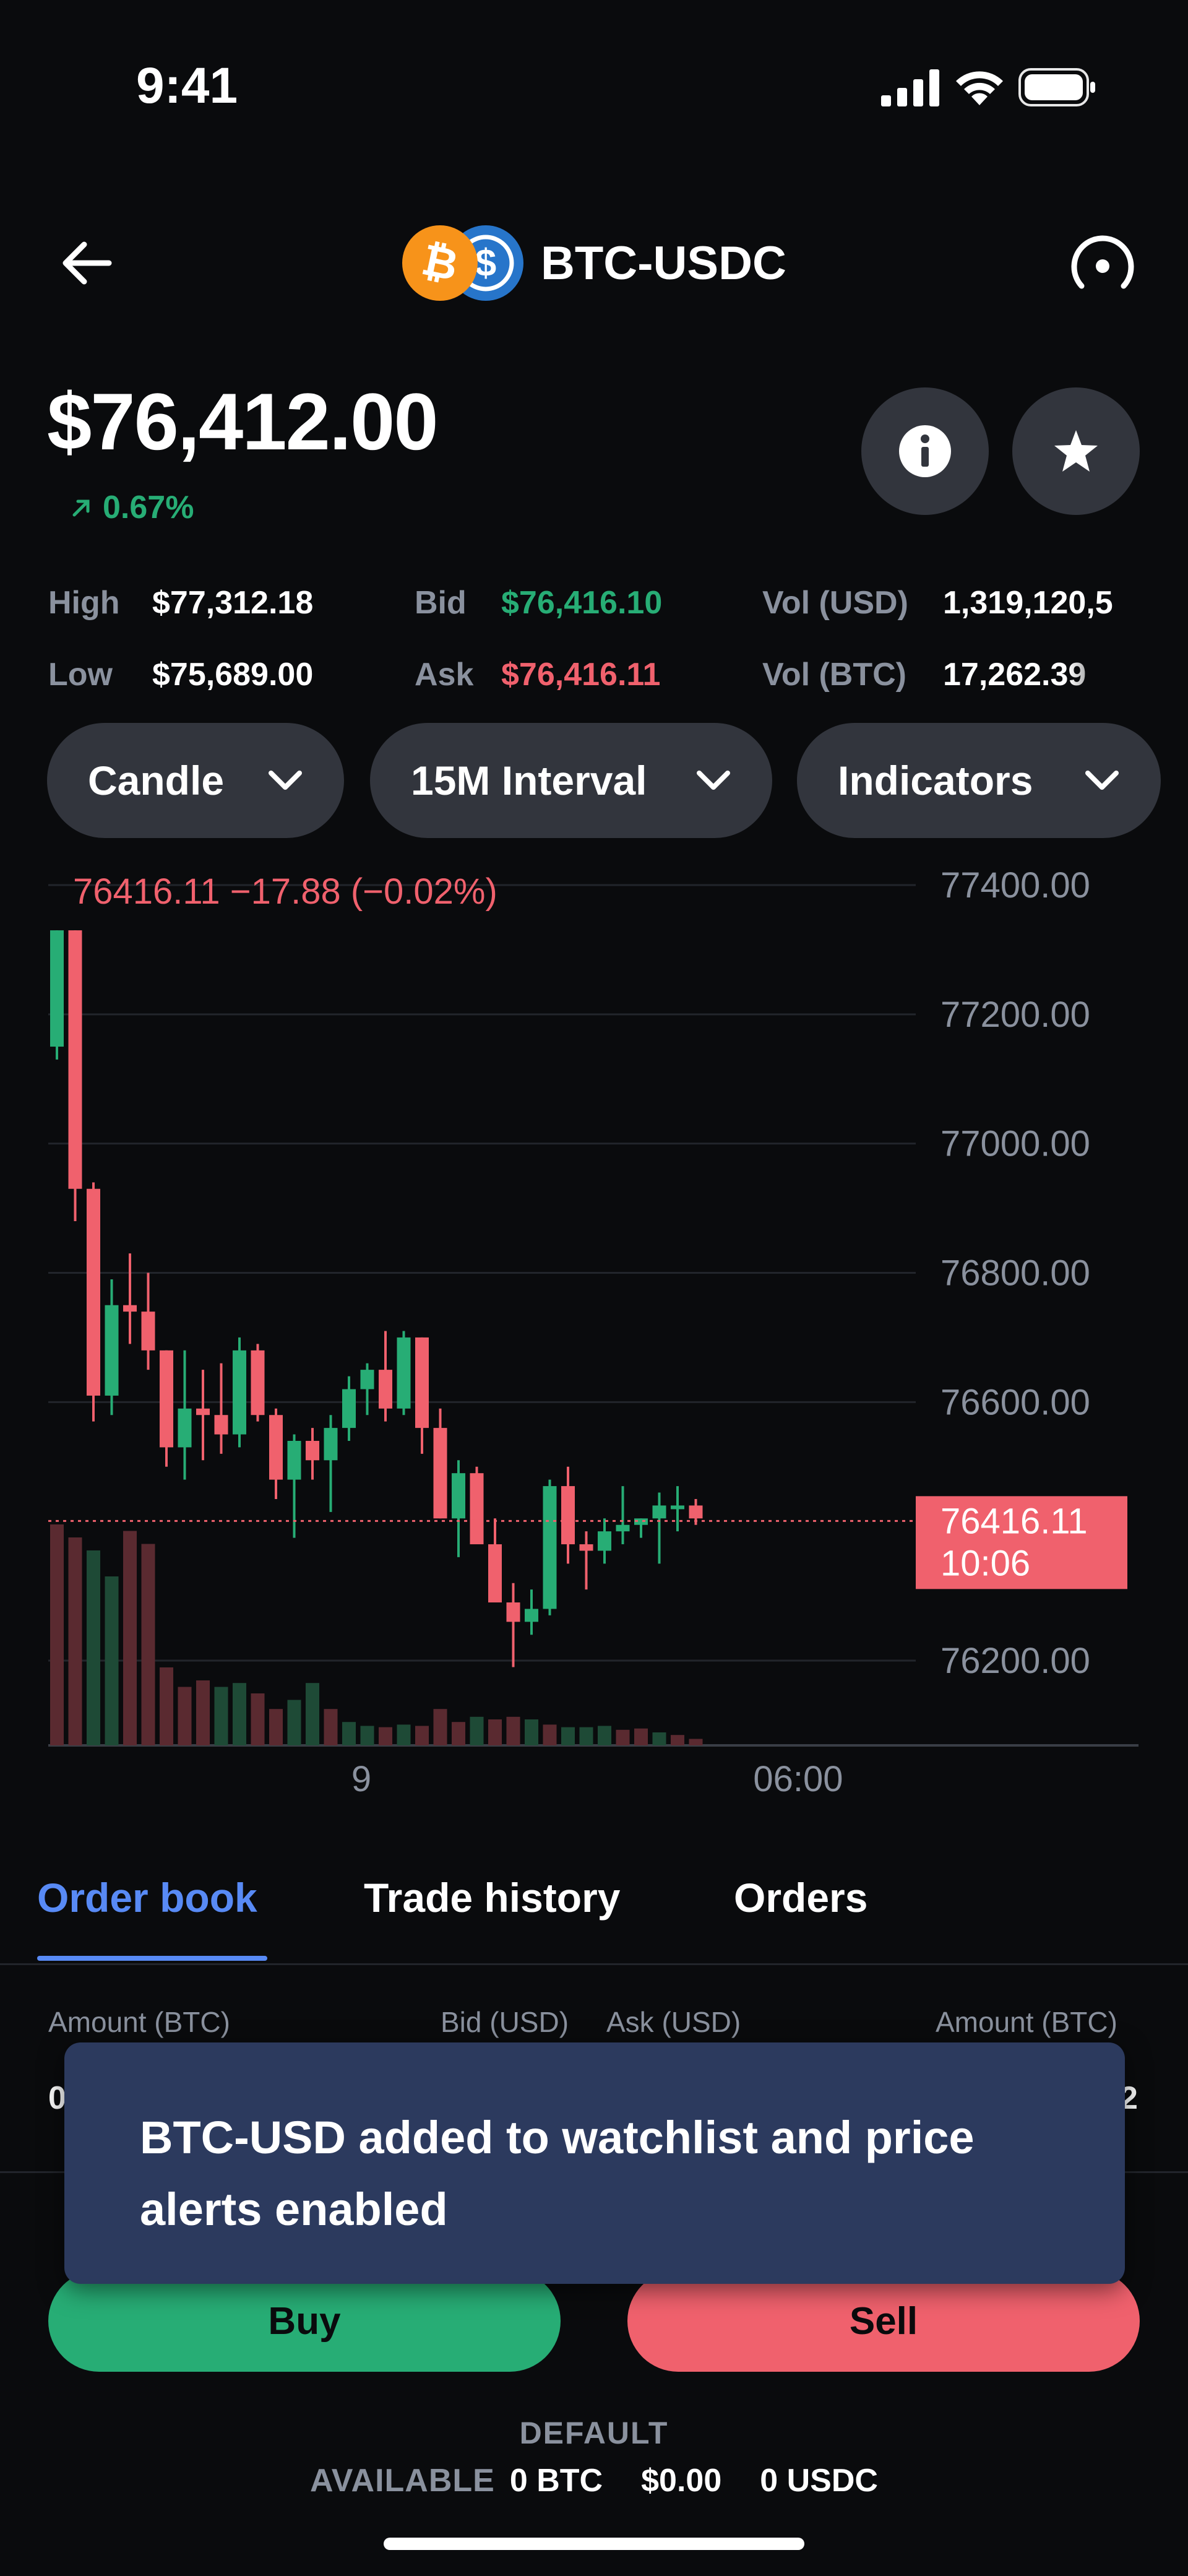 This screenshot has width=1188, height=2576. Describe the element at coordinates (1057, 89) in the screenshot. I see `battery-icon` at that location.